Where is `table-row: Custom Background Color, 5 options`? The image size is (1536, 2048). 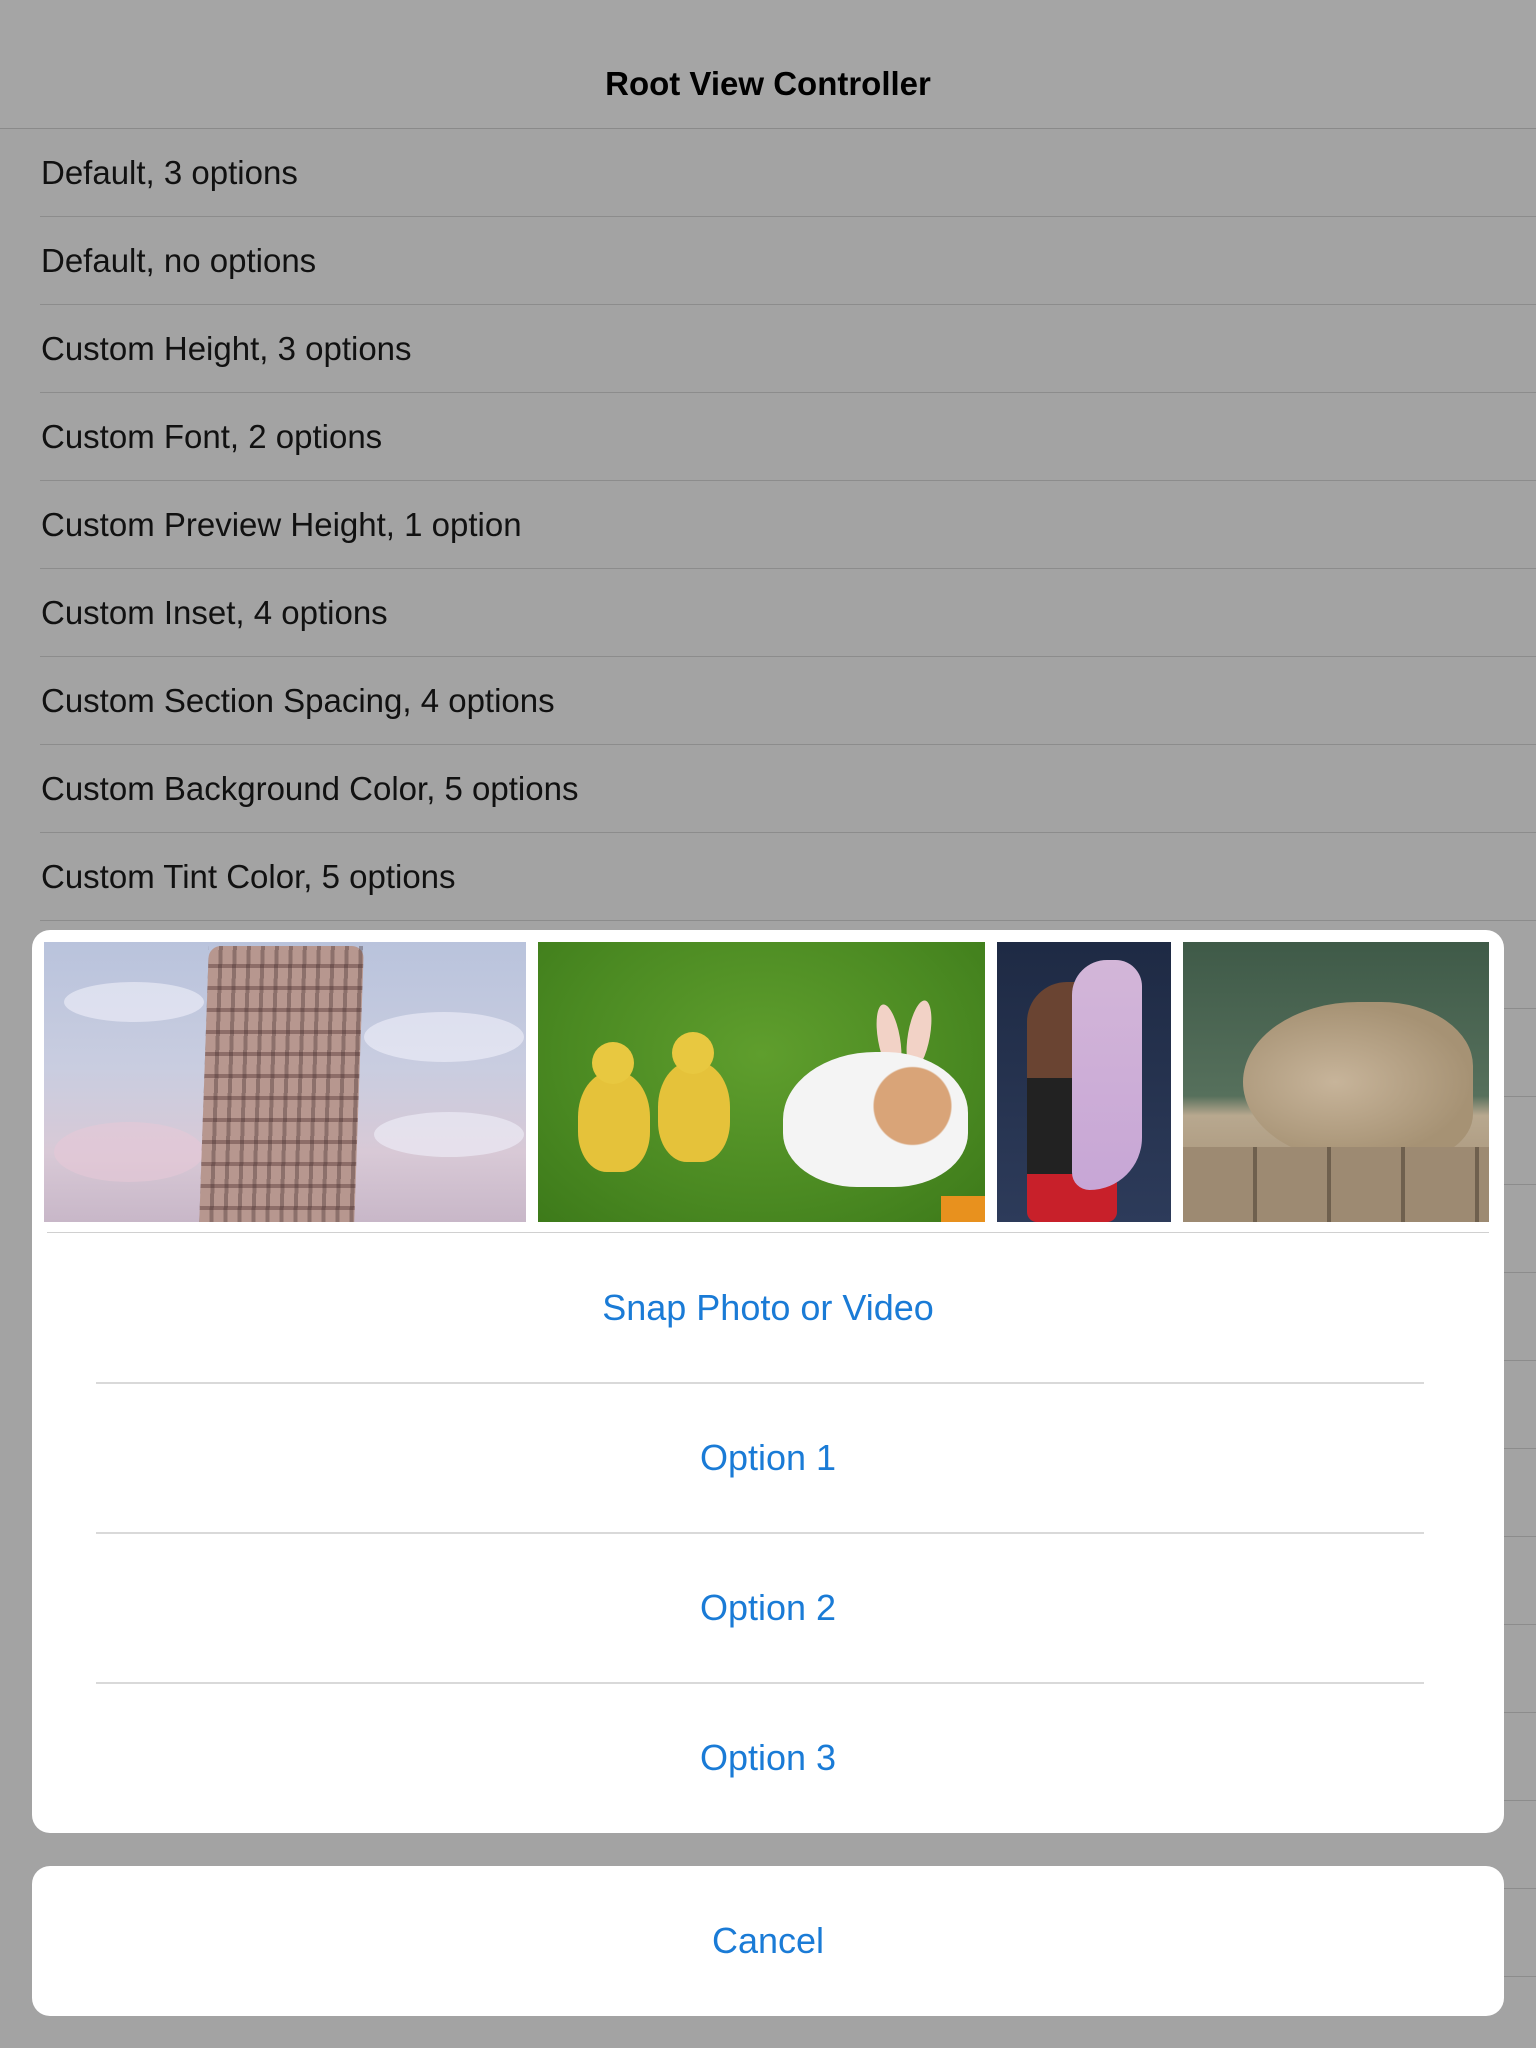 table-row: Custom Background Color, 5 options is located at coordinates (768, 789).